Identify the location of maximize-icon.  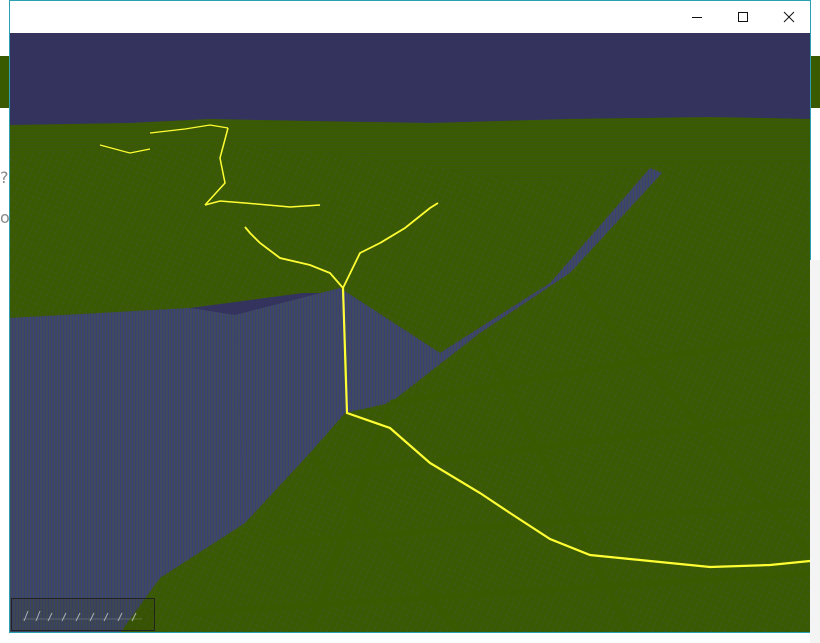
(743, 17).